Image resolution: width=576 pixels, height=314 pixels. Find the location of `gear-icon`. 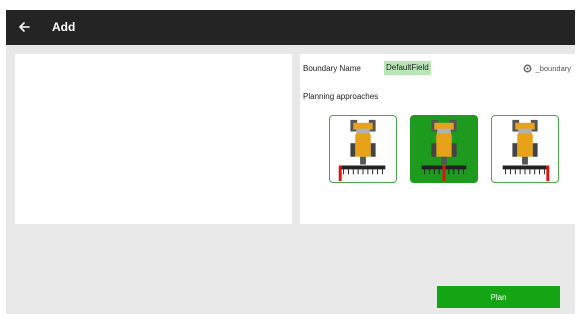

gear-icon is located at coordinates (527, 68).